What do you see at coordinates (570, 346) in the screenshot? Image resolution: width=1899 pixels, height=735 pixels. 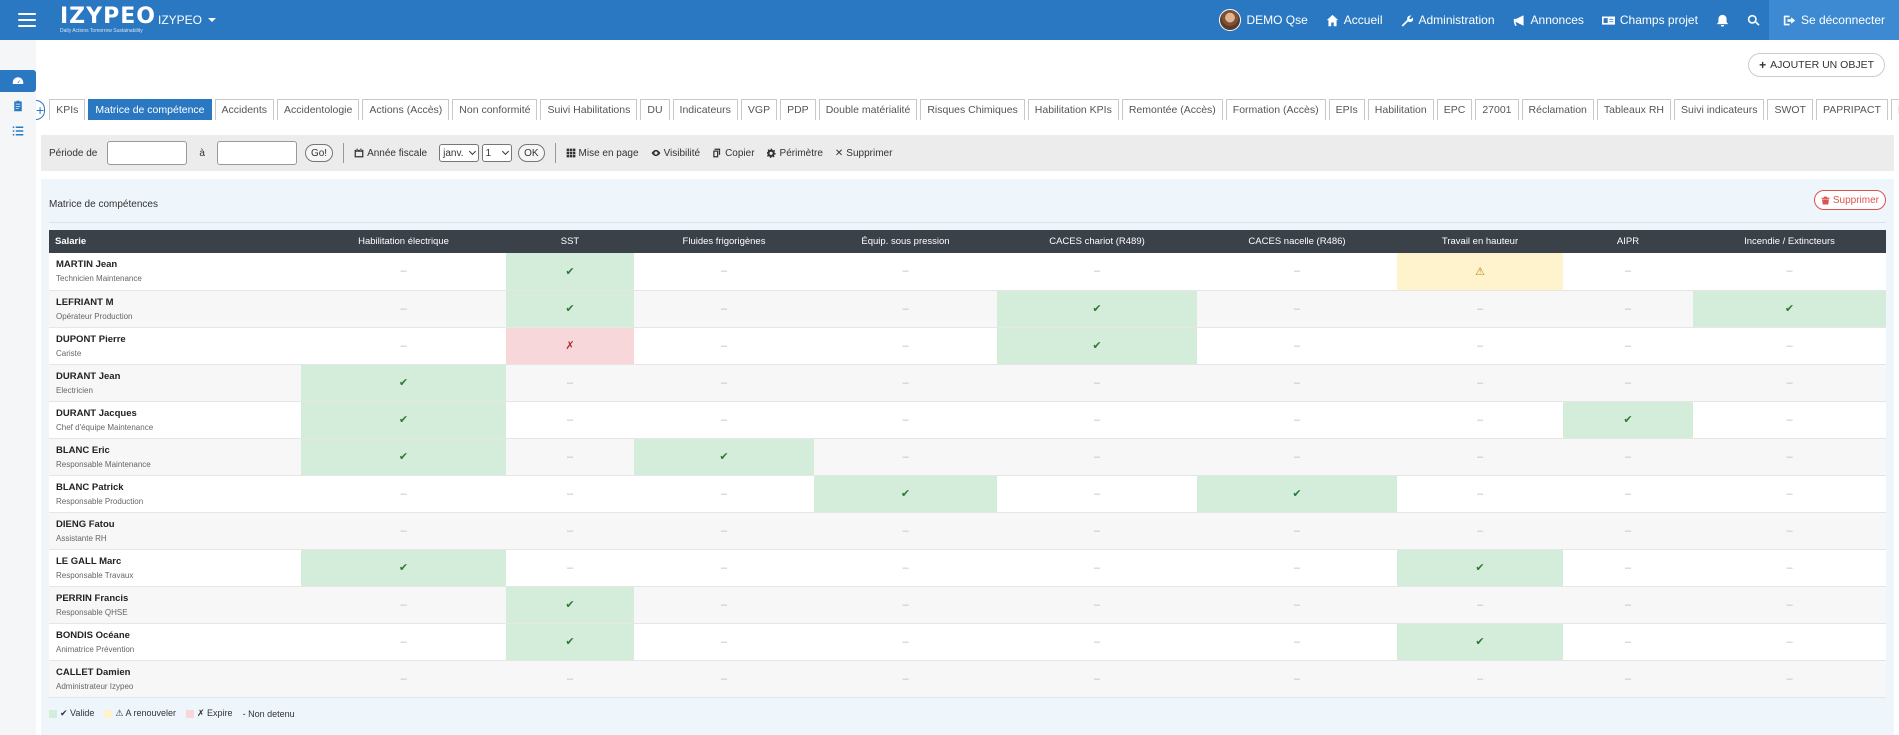 I see `competence-cell: ✗` at bounding box center [570, 346].